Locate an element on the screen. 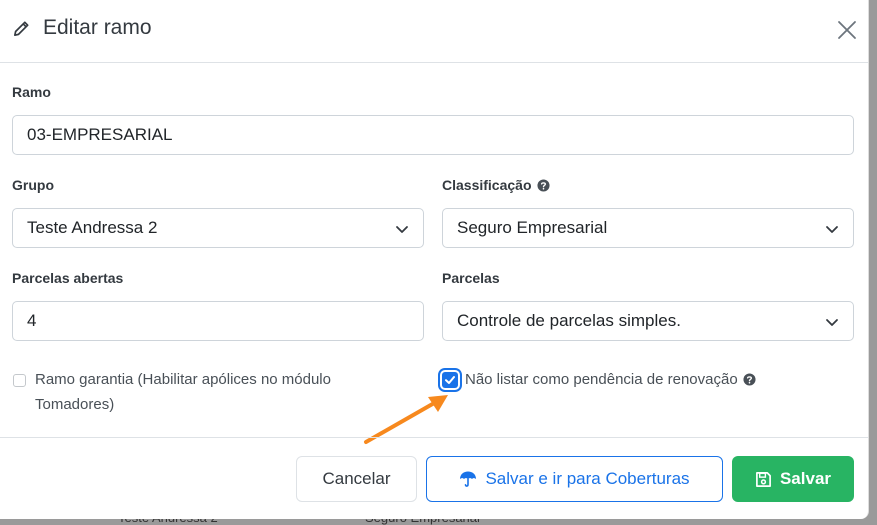 The width and height of the screenshot is (877, 525). parcelas-abertas-input: 4 is located at coordinates (218, 321).